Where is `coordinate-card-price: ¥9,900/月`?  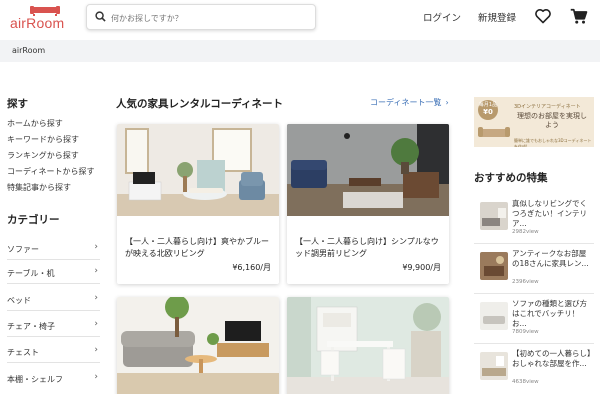 coordinate-card-price: ¥9,900/月 is located at coordinates (421, 267).